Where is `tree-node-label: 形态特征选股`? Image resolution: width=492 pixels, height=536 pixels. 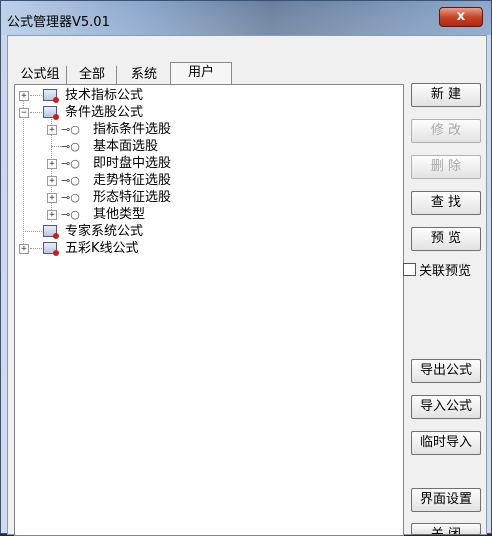
tree-node-label: 形态特征选股 is located at coordinates (132, 197).